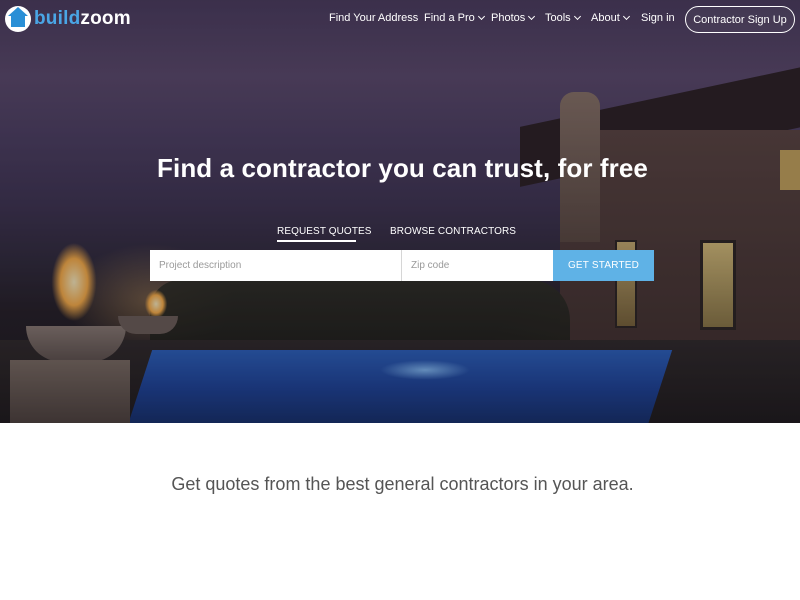 The height and width of the screenshot is (600, 800). Describe the element at coordinates (610, 18) in the screenshot. I see `nav-about: About` at that location.